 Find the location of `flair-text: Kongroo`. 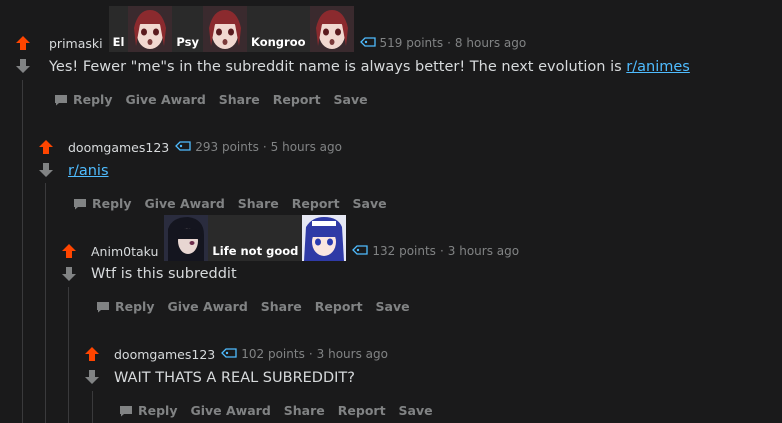

flair-text: Kongroo is located at coordinates (278, 42).